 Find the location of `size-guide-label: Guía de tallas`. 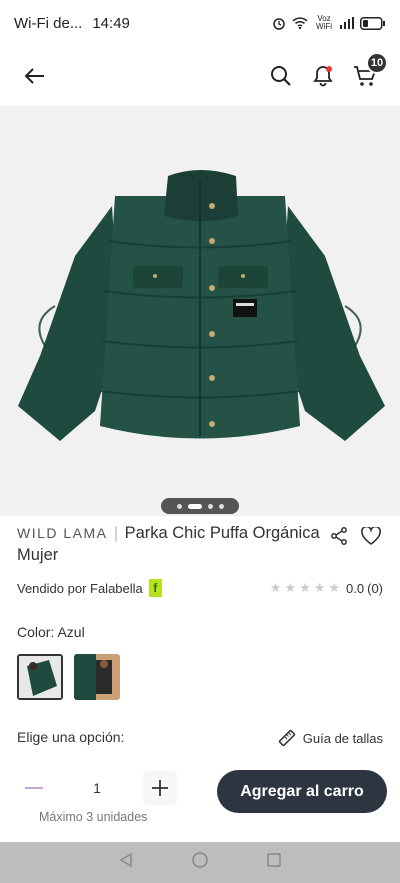

size-guide-label: Guía de tallas is located at coordinates (342, 738).